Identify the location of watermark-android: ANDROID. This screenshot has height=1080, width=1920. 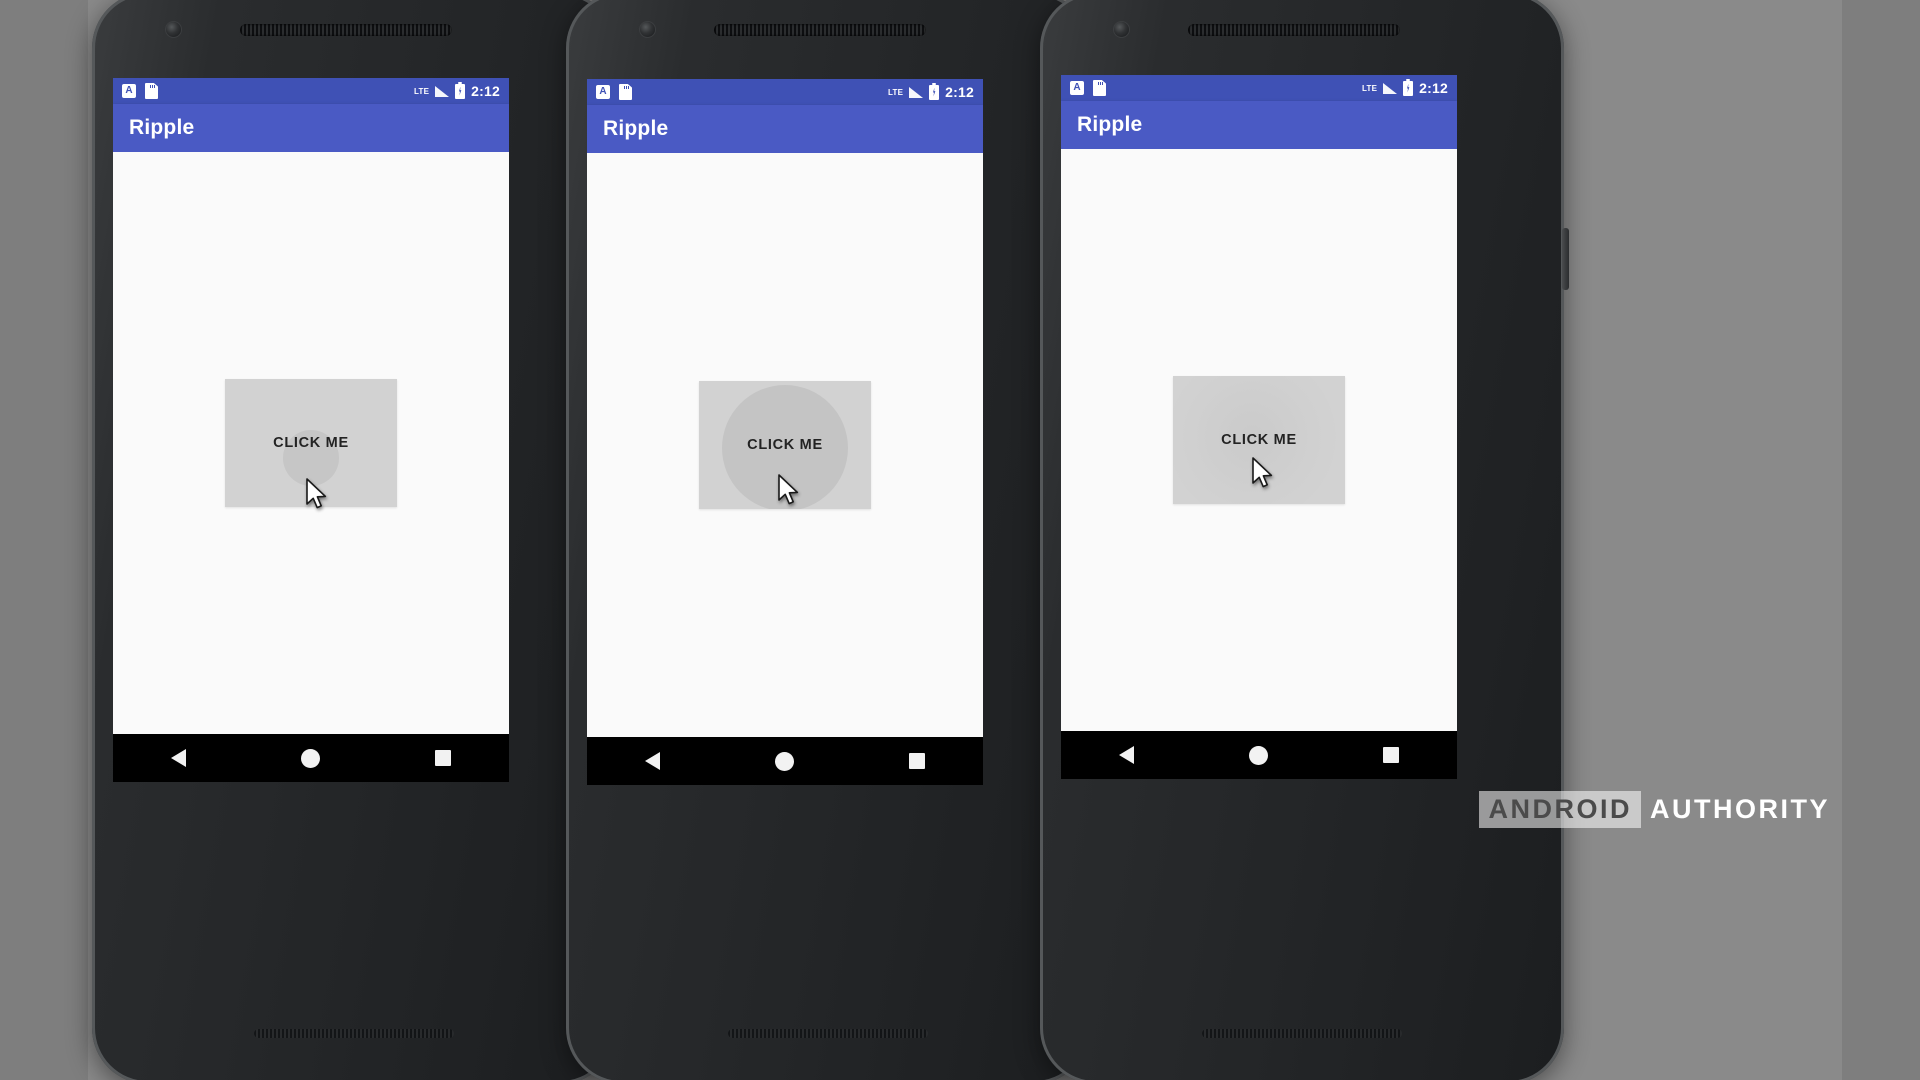
(1559, 809).